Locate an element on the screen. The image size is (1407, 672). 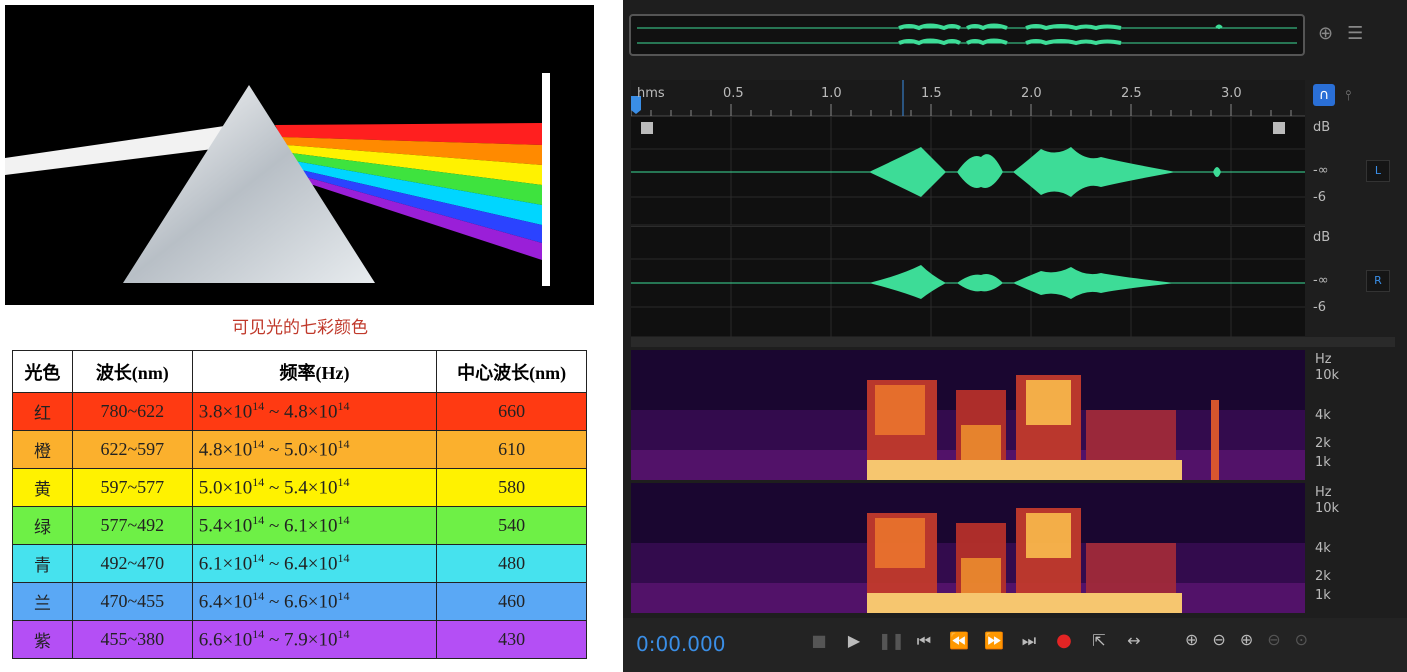
hz-label: 10k is located at coordinates (1327, 508).